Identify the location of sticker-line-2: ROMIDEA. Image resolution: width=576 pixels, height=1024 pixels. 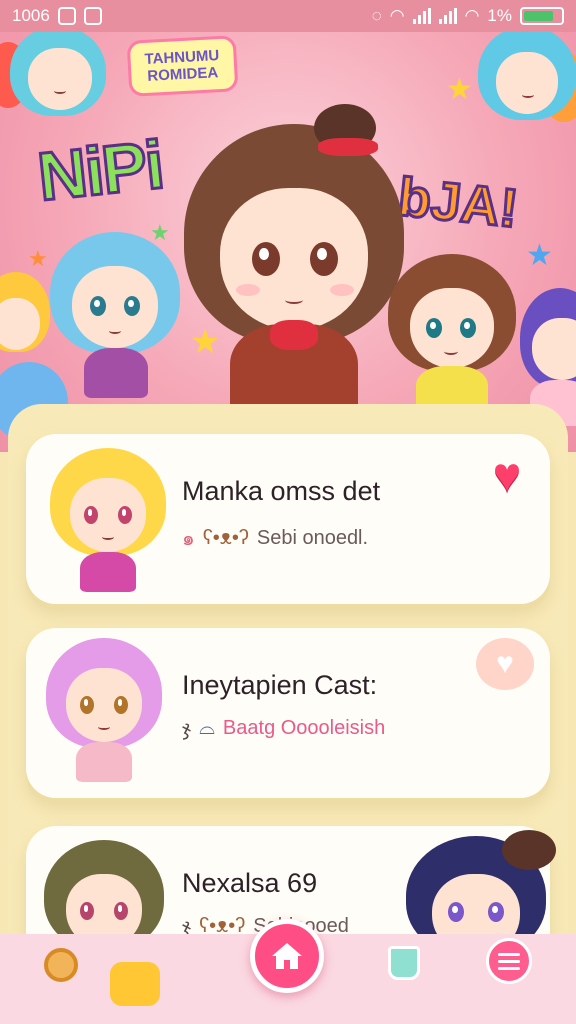
(182, 74).